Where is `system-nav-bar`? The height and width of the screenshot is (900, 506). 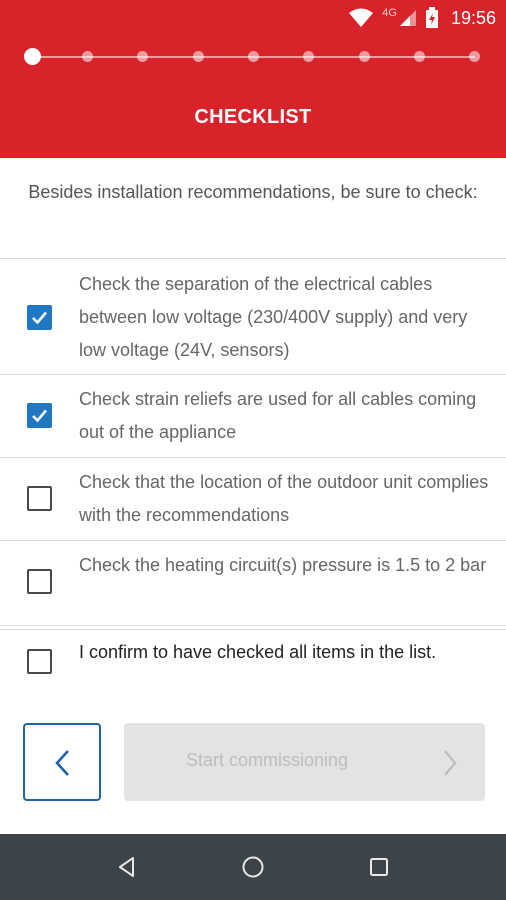
system-nav-bar is located at coordinates (253, 867).